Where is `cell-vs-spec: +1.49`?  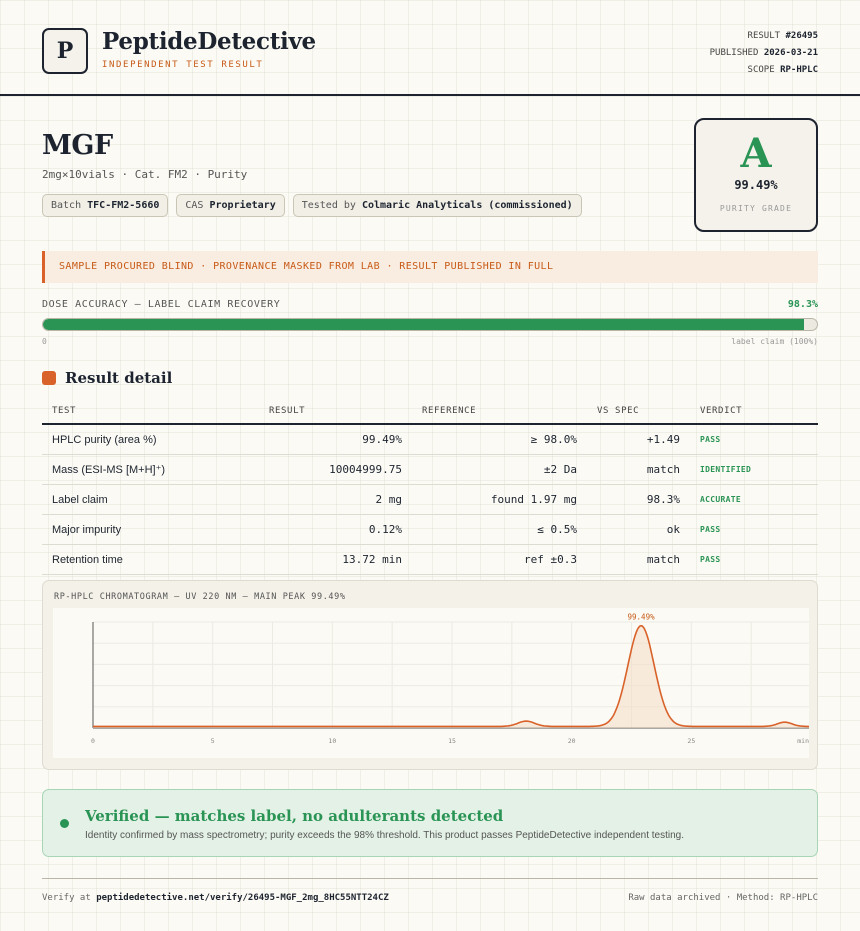 cell-vs-spec: +1.49 is located at coordinates (638, 439).